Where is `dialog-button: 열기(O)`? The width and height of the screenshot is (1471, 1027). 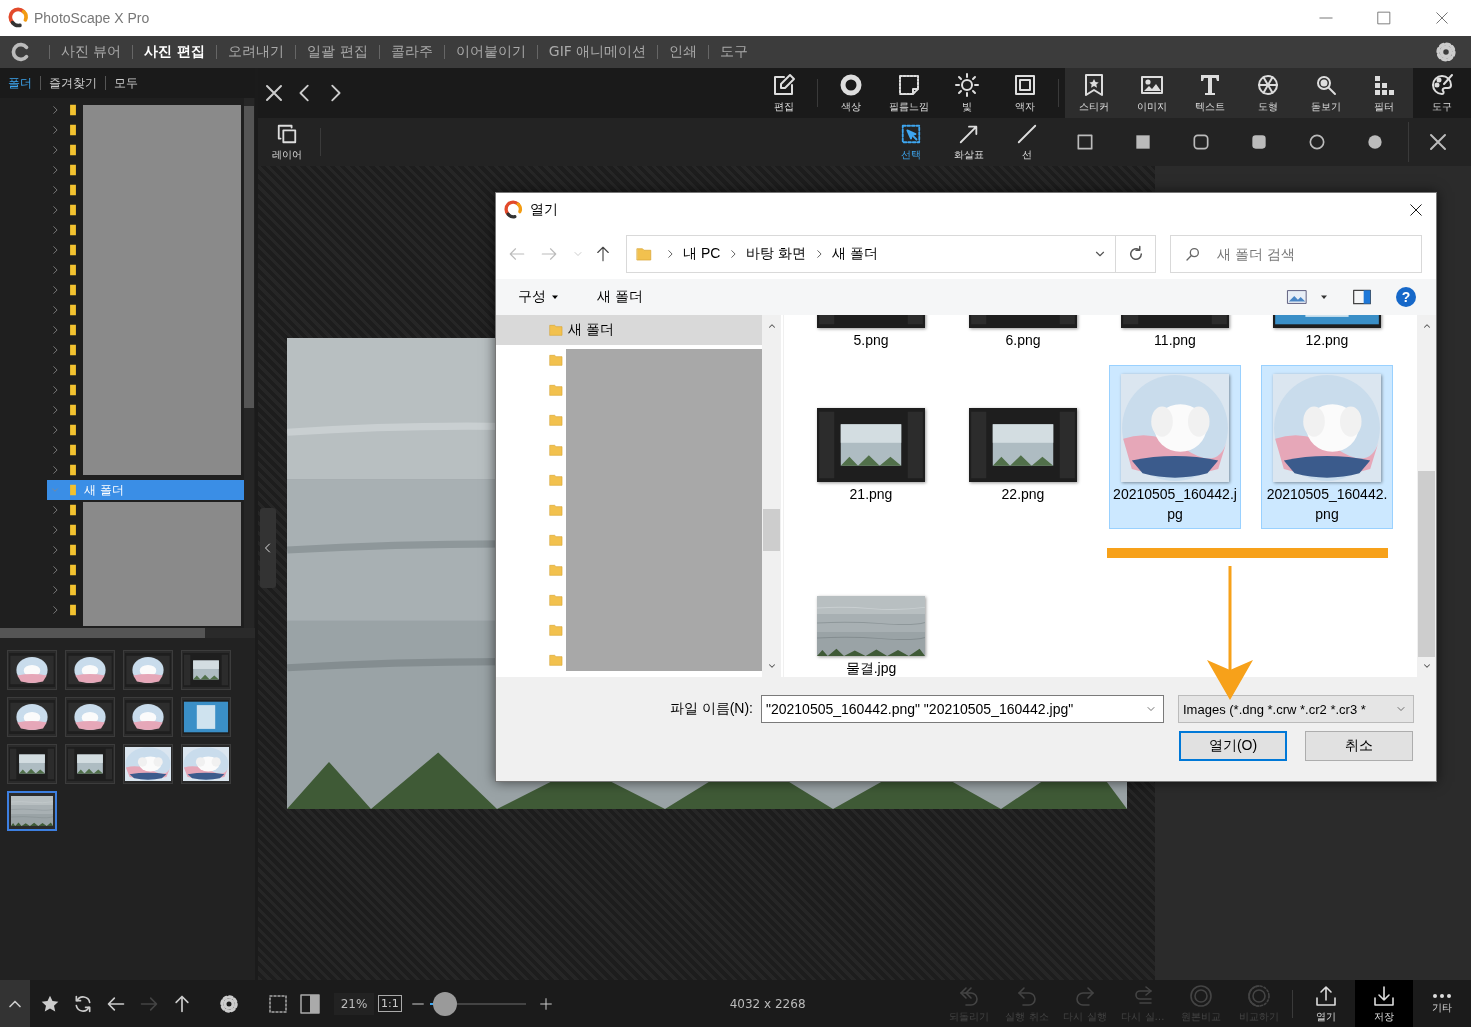
dialog-button: 열기(O) is located at coordinates (1233, 746).